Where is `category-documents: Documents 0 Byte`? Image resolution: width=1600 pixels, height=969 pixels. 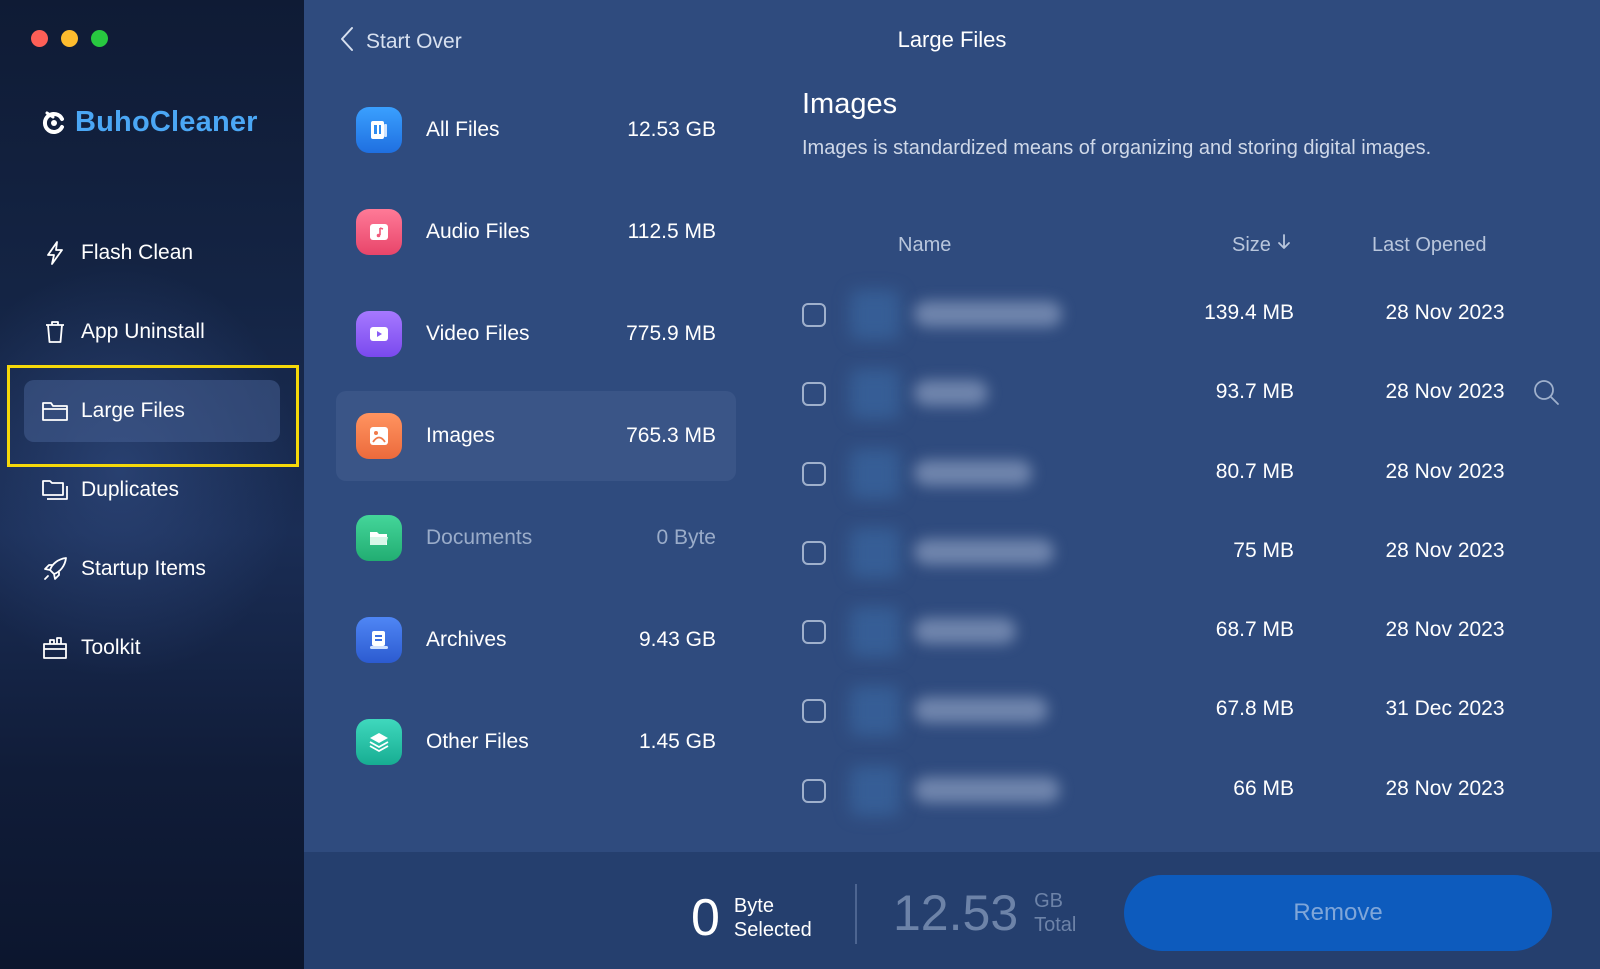
category-documents: Documents 0 Byte is located at coordinates (536, 538).